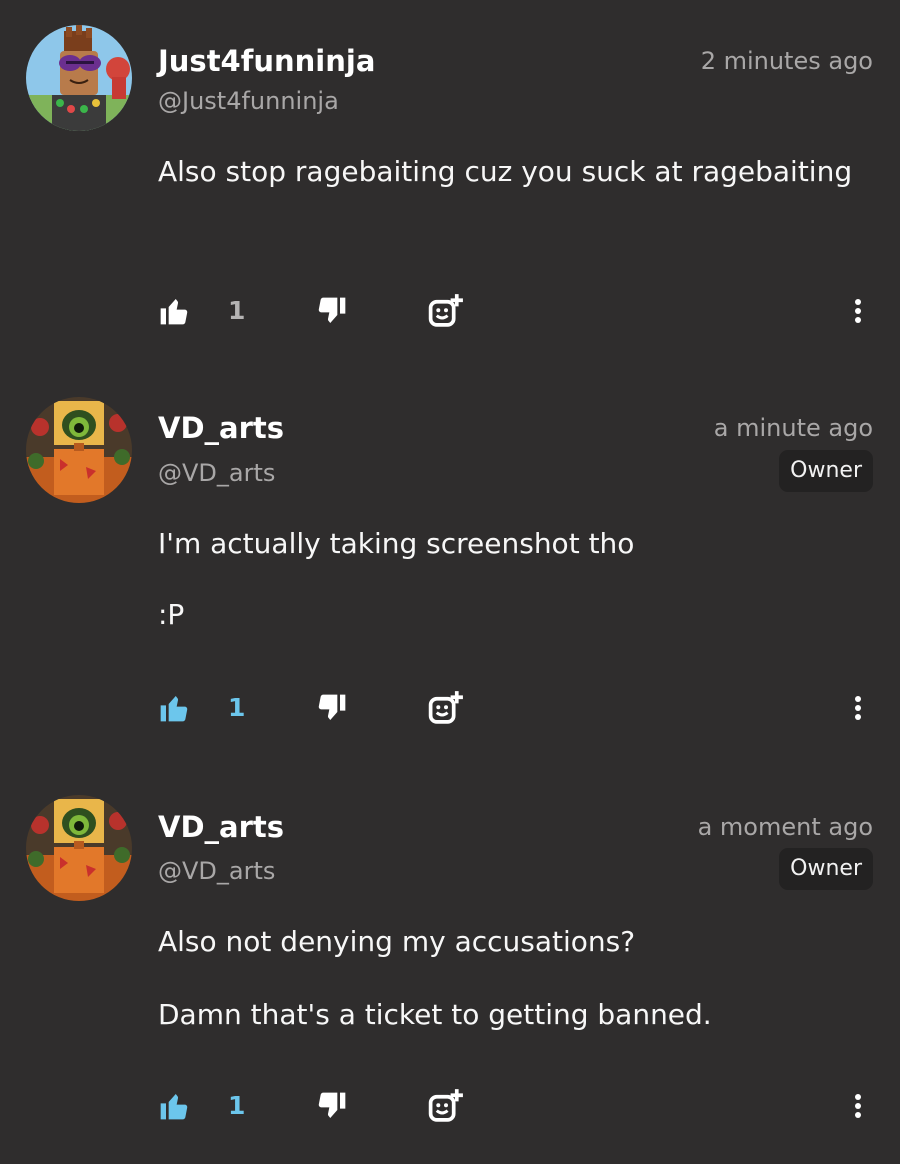 Image resolution: width=900 pixels, height=1164 pixels. I want to click on thumbs-down-icon, so click(332, 1105).